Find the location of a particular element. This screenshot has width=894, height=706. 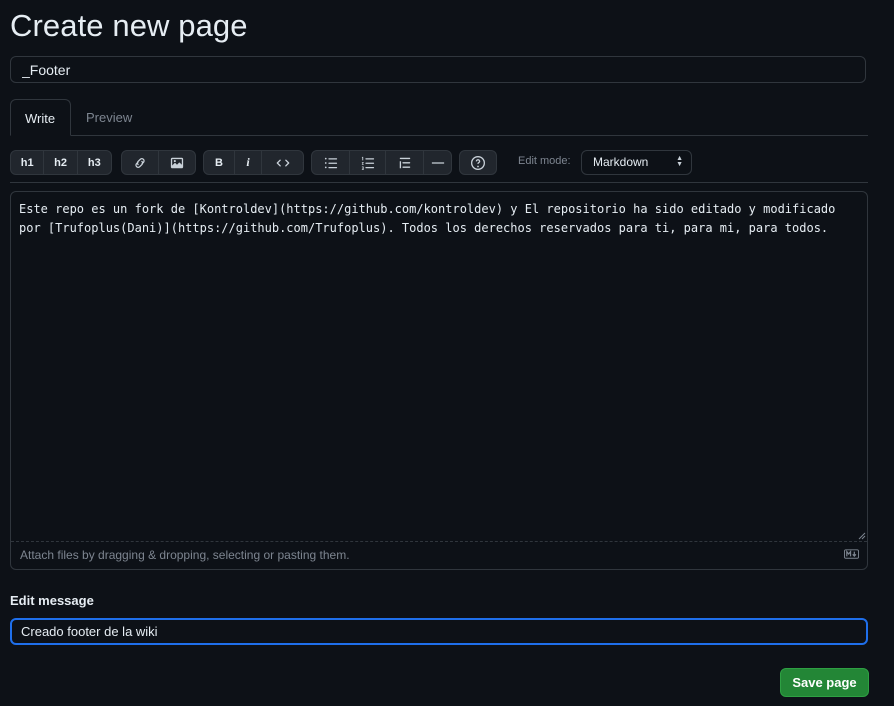

image-icon is located at coordinates (176, 162).